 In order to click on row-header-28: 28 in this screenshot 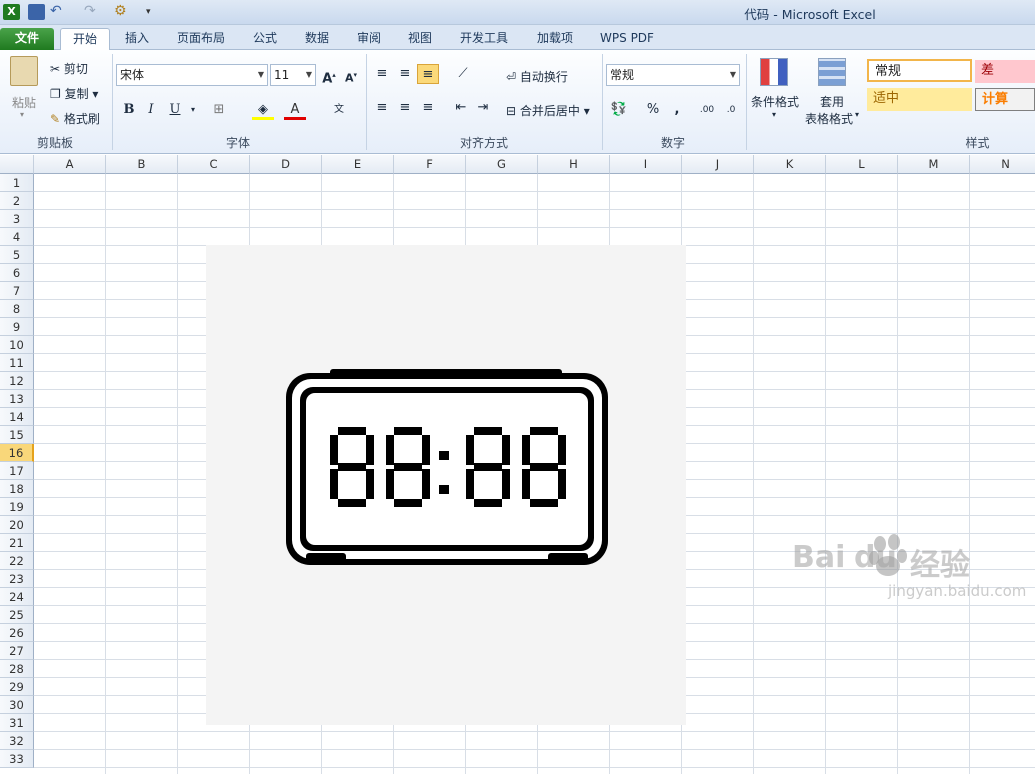, I will do `click(17, 669)`.